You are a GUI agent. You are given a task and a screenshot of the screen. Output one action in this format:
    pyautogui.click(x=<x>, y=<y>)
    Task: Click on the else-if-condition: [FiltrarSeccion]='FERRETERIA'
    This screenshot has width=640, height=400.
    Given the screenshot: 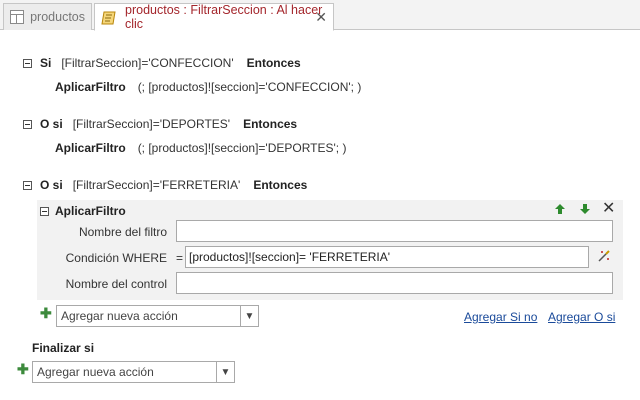 What is the action you would take?
    pyautogui.click(x=157, y=185)
    